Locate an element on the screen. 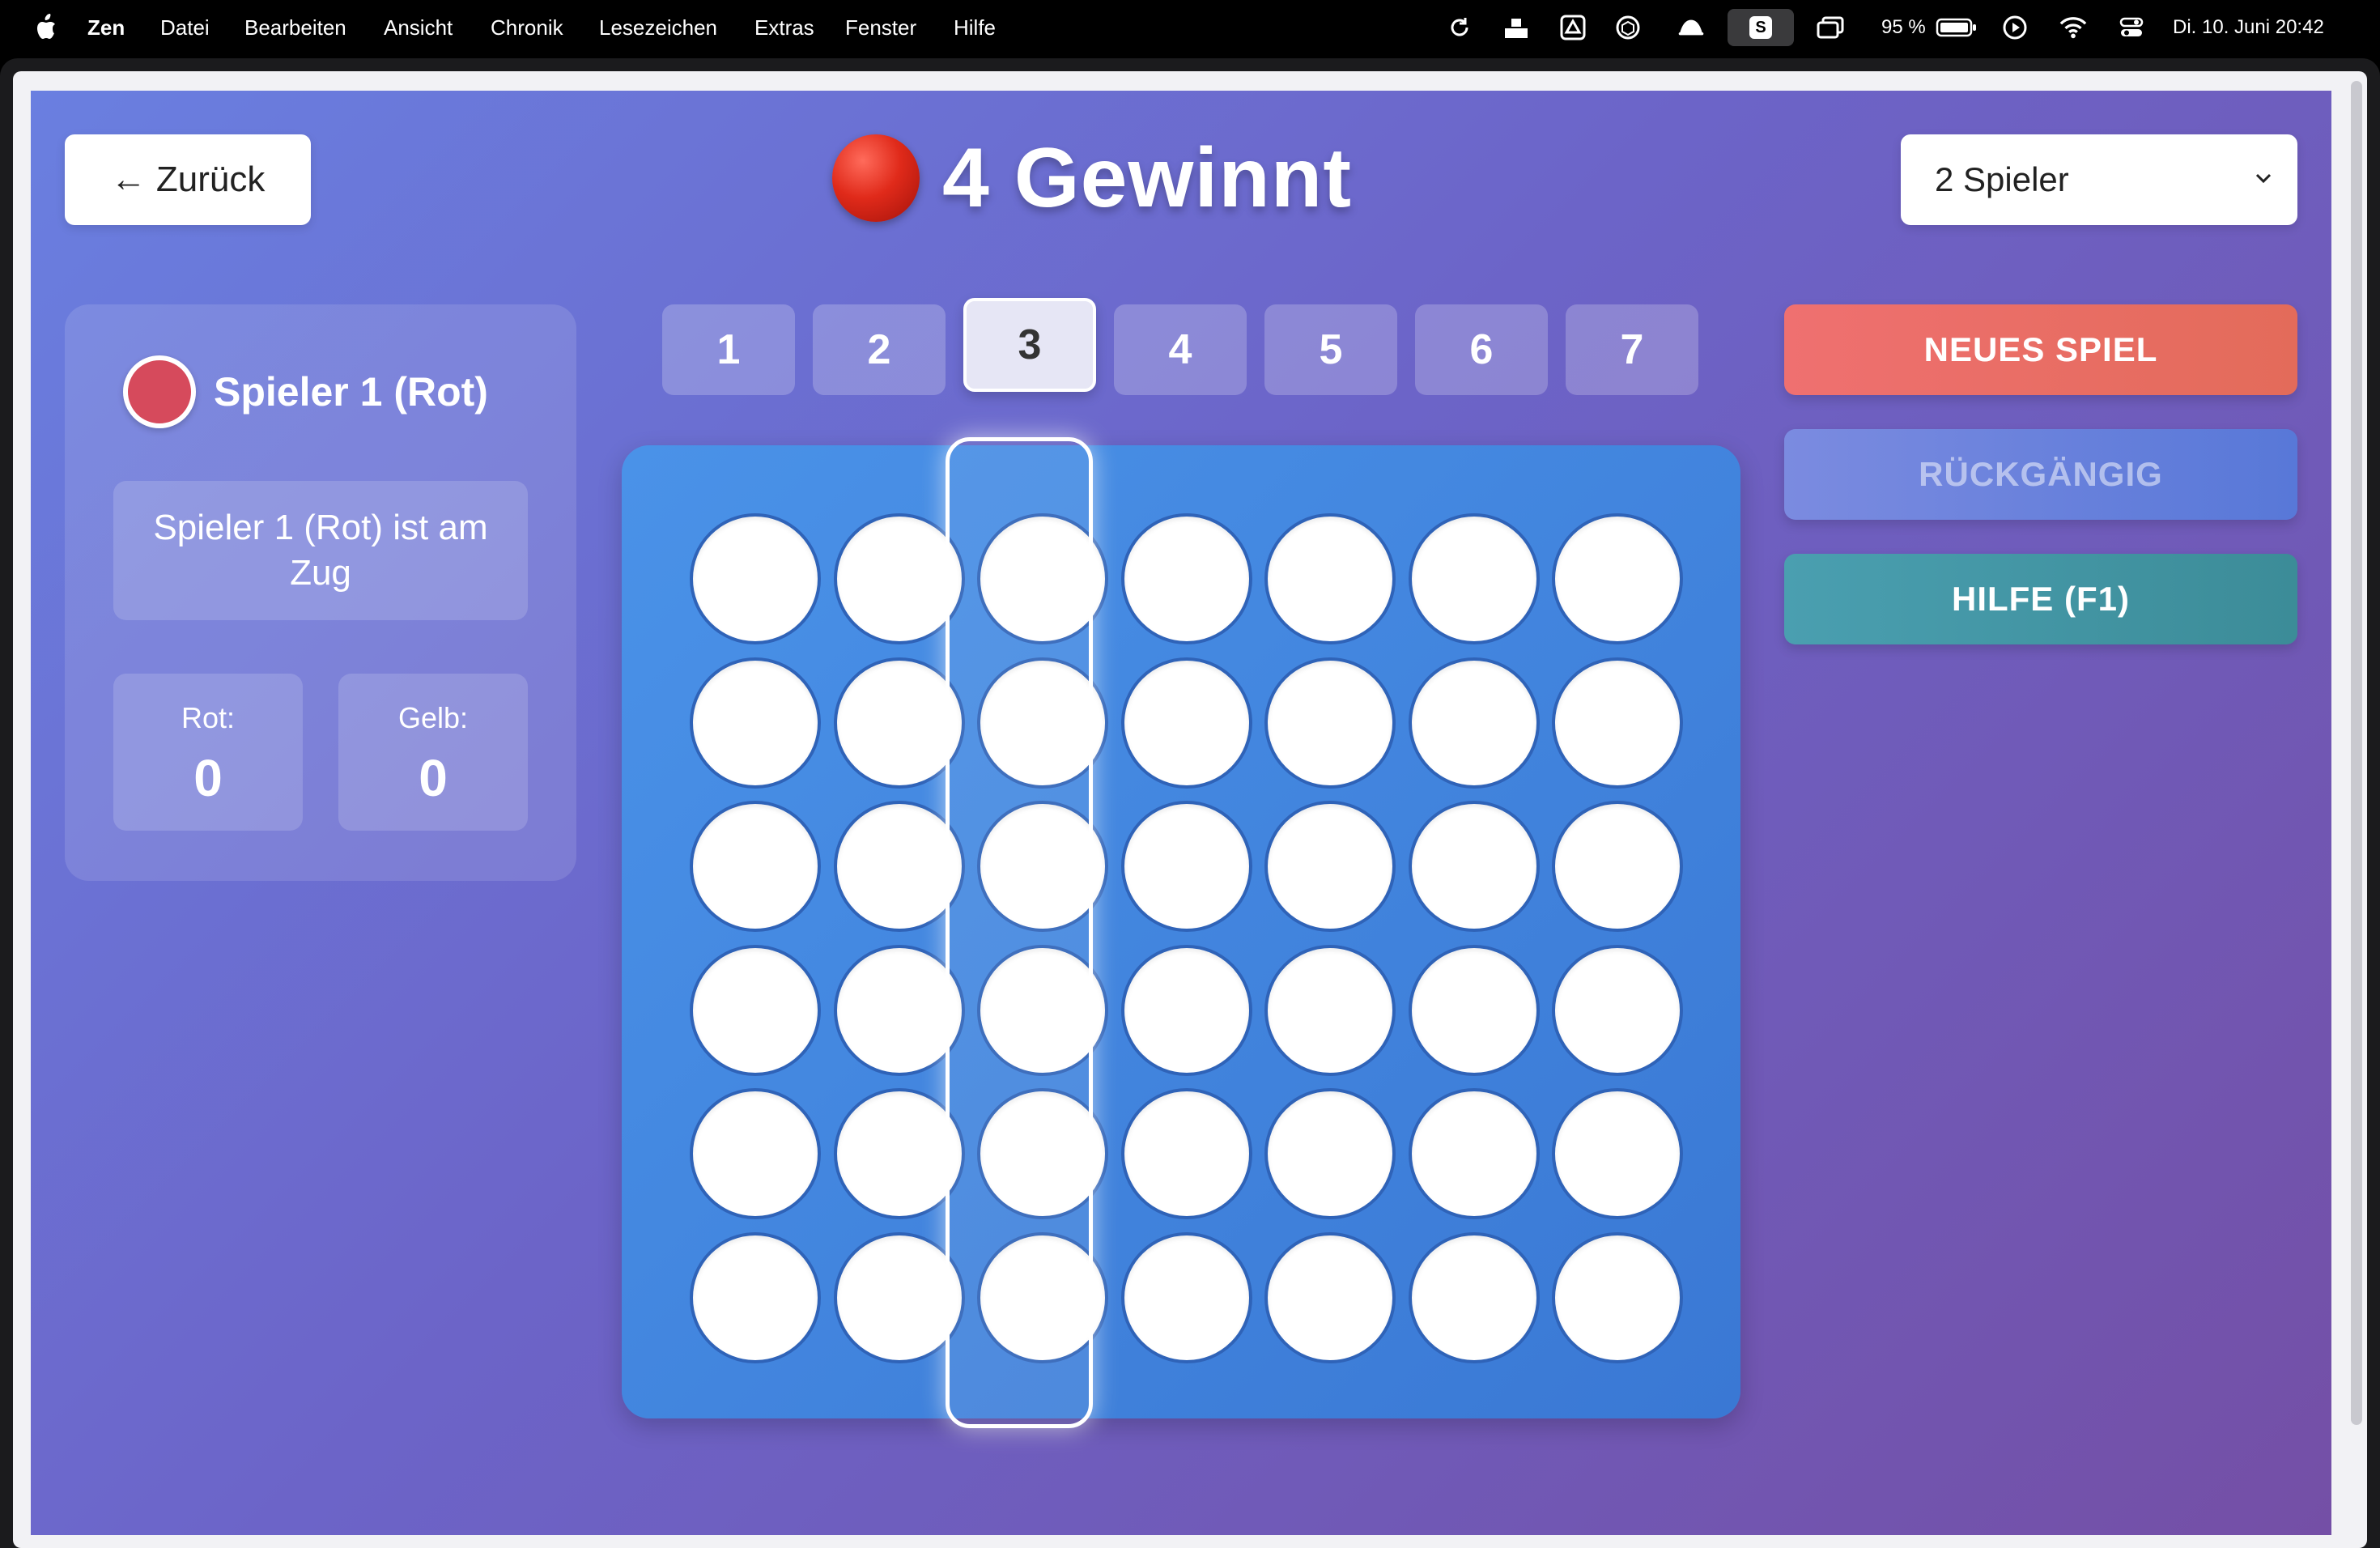 The height and width of the screenshot is (1548, 2380). clock: Di. 10. Juni 20:42 is located at coordinates (2248, 27).